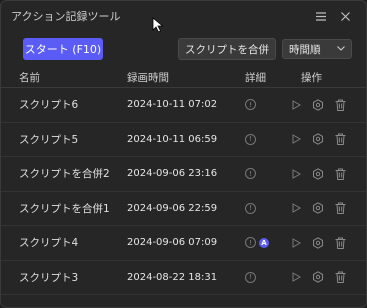 This screenshot has width=367, height=308. Describe the element at coordinates (64, 174) in the screenshot. I see `script-name: スクリプトを合併2` at that location.